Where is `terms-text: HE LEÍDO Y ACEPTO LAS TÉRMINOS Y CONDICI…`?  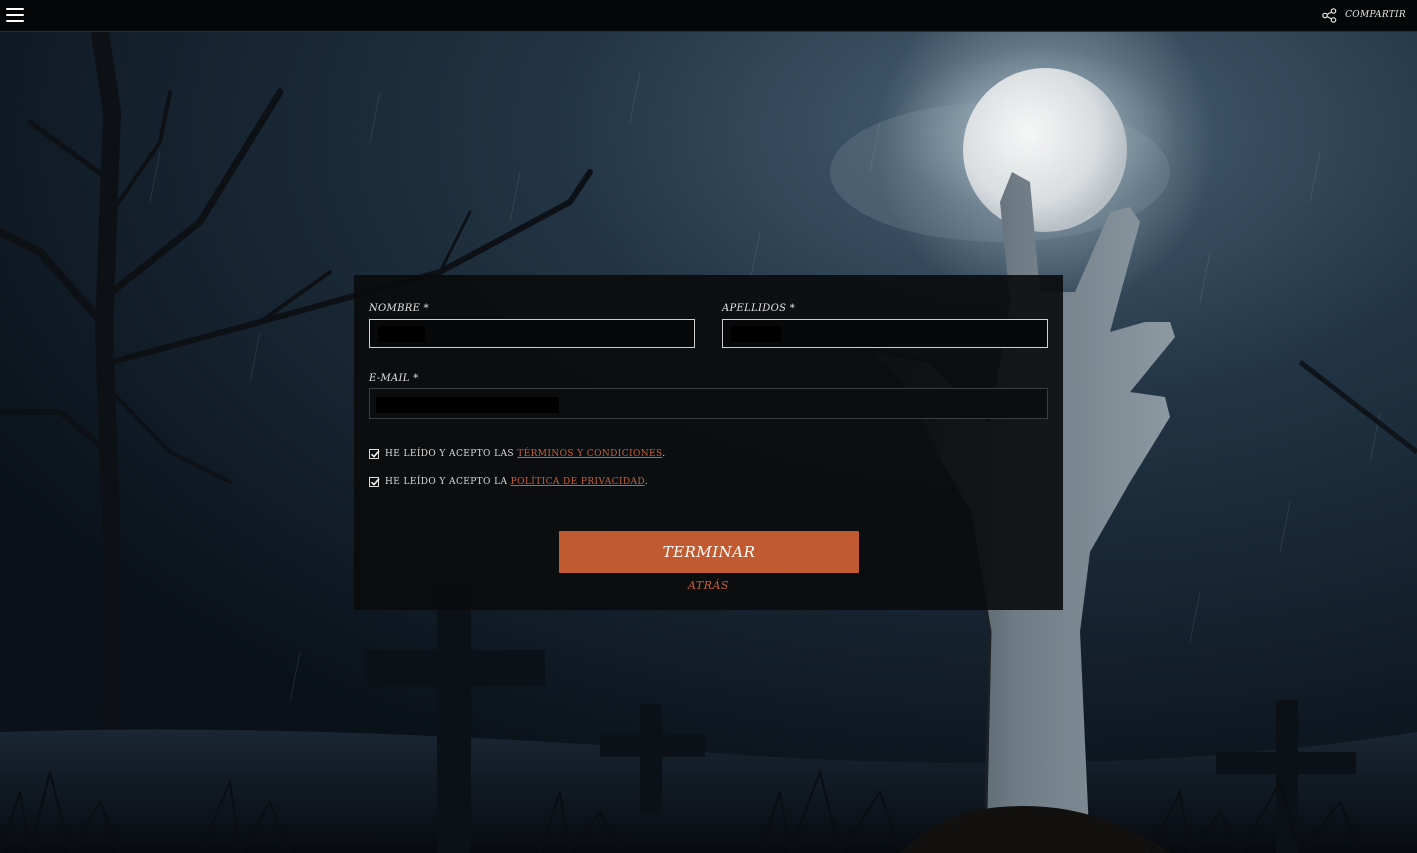
terms-text: HE LEÍDO Y ACEPTO LAS TÉRMINOS Y CONDICI… is located at coordinates (525, 454).